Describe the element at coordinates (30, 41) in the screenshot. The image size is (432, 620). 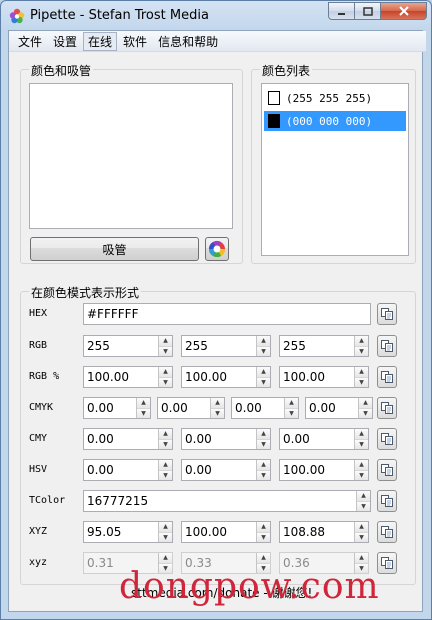
I see `menu-file: 文件` at that location.